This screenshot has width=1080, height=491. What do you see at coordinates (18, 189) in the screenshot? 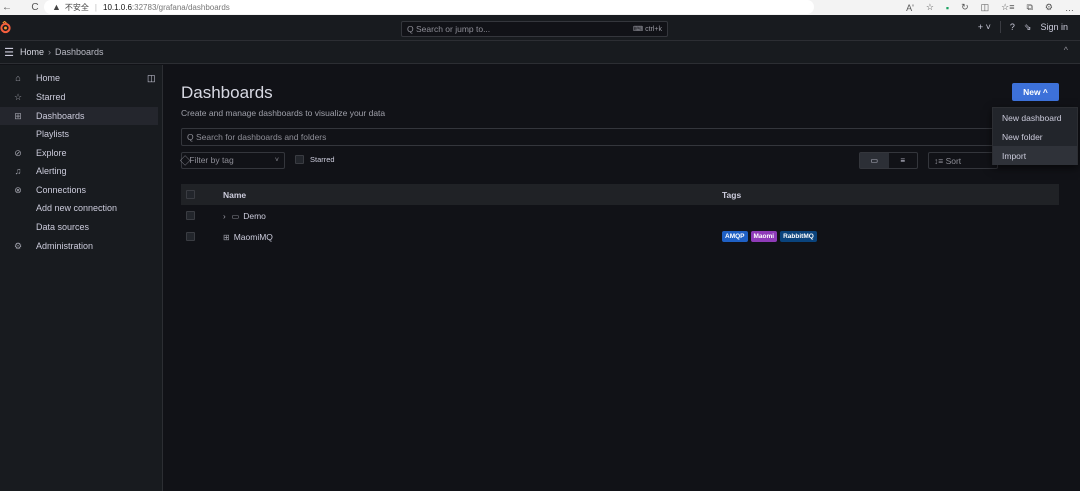
I see `link-icon: ⊗` at bounding box center [18, 189].